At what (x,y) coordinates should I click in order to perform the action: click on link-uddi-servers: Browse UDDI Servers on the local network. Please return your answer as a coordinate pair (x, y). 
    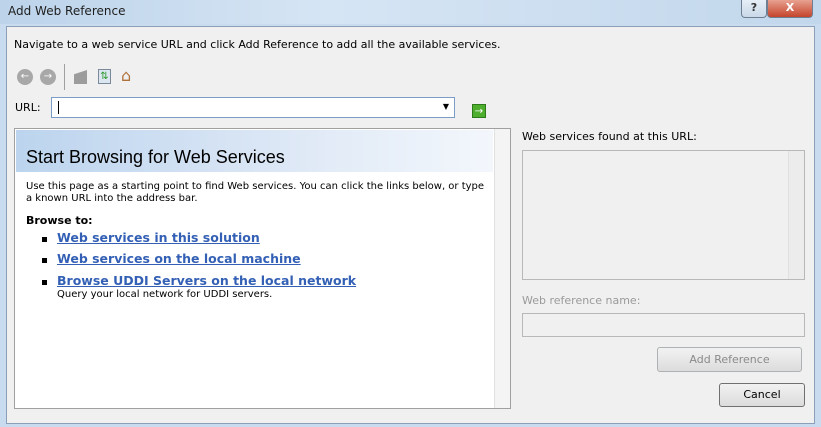
    Looking at the image, I should click on (206, 280).